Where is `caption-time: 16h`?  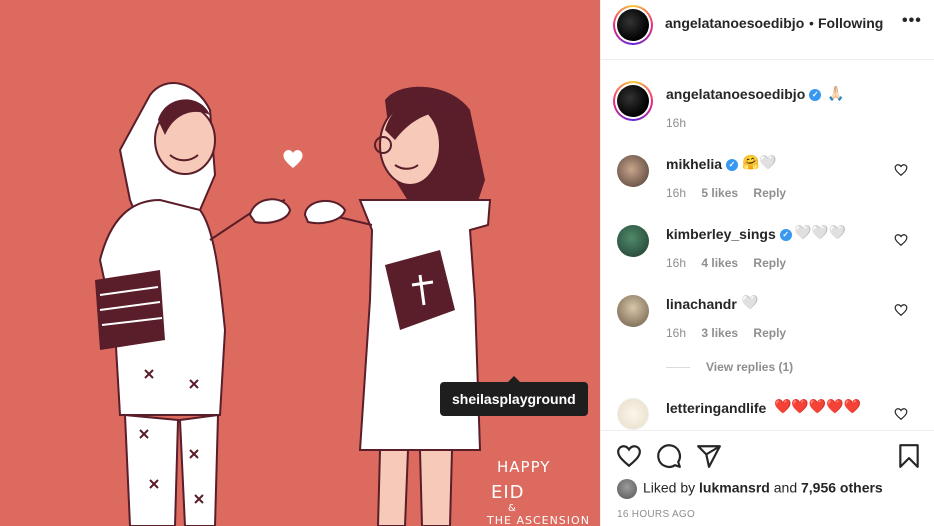
caption-time: 16h is located at coordinates (676, 123).